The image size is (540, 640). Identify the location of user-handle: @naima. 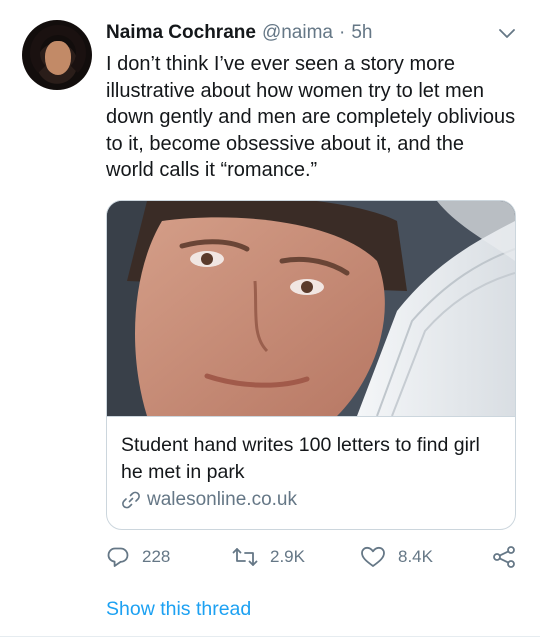
(297, 33).